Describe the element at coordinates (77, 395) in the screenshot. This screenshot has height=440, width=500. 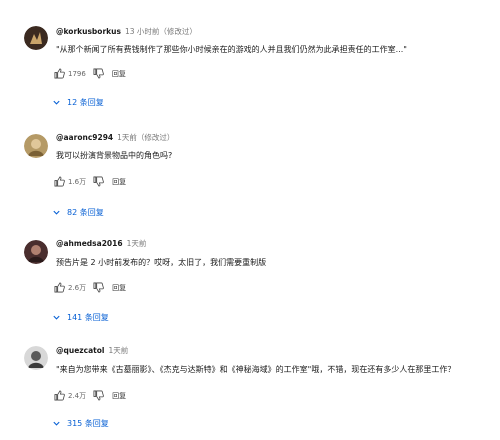
I see `like-count: 2.4万` at that location.